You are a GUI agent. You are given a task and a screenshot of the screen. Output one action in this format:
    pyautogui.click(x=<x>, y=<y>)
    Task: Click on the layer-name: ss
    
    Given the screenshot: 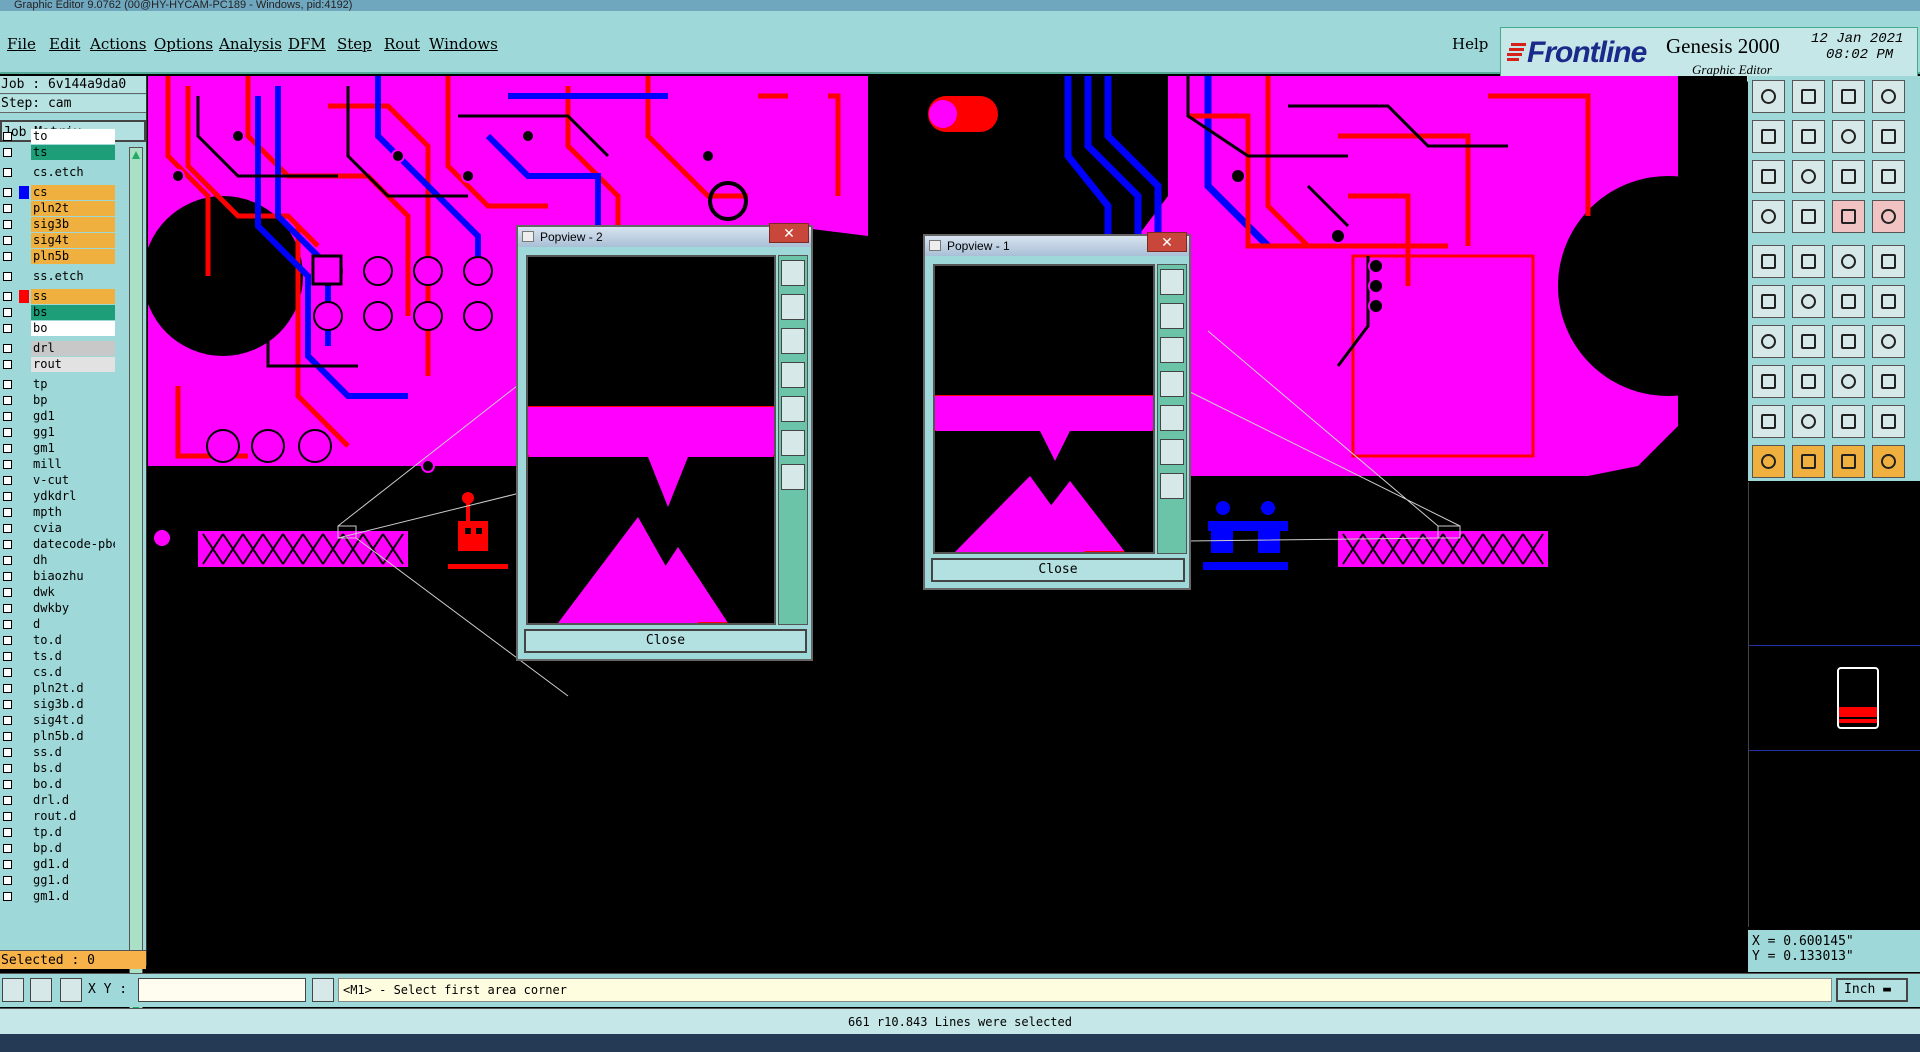 What is the action you would take?
    pyautogui.click(x=73, y=296)
    